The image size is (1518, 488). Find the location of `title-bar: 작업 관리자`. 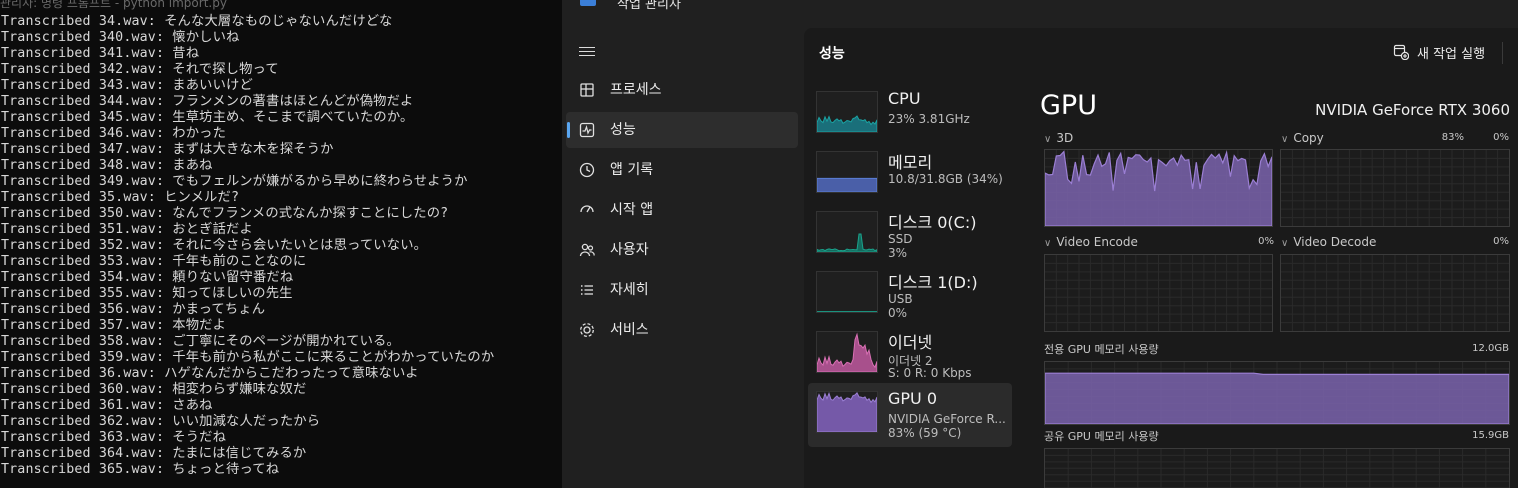

title-bar: 작업 관리자 is located at coordinates (1040, 14).